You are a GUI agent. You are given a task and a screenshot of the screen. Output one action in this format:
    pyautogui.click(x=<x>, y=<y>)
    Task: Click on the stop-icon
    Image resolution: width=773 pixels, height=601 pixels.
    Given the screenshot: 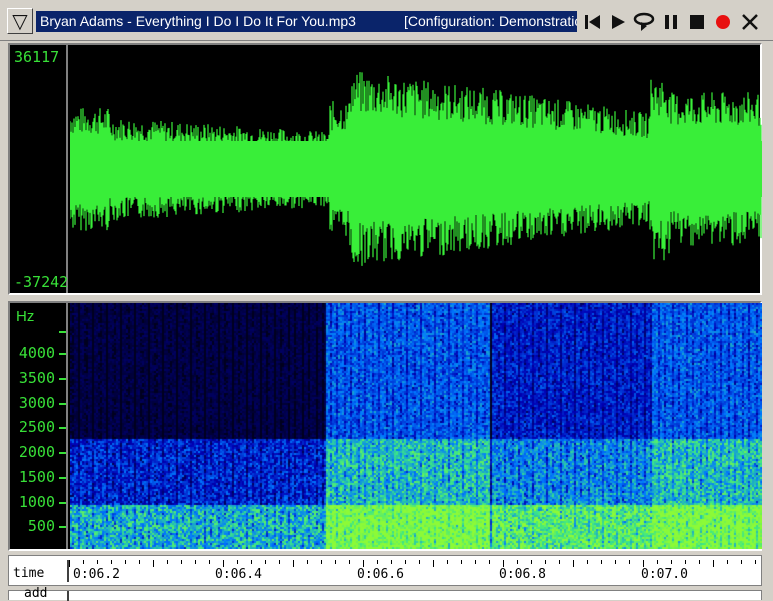 What is the action you would take?
    pyautogui.click(x=697, y=22)
    